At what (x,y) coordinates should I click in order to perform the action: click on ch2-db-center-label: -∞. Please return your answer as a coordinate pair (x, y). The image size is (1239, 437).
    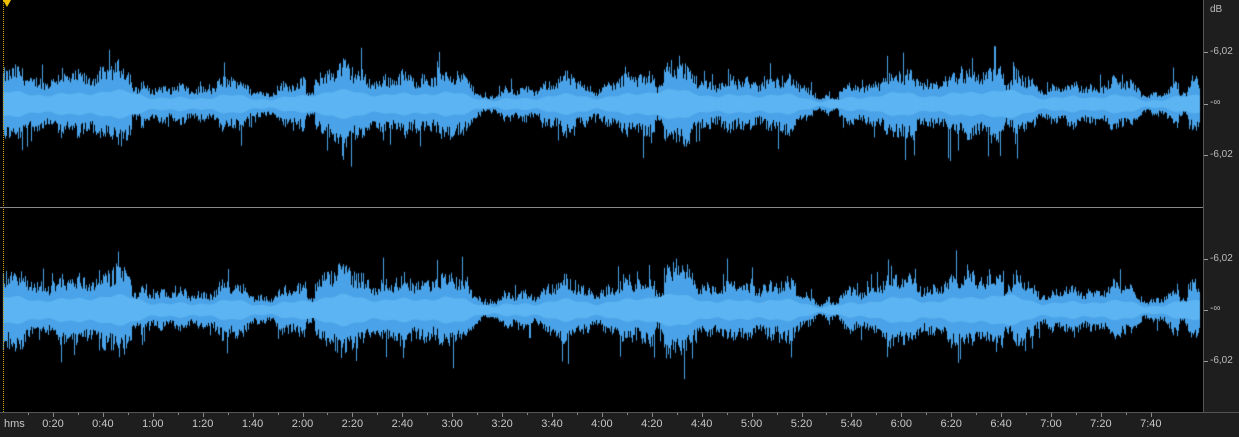
    Looking at the image, I should click on (1215, 308).